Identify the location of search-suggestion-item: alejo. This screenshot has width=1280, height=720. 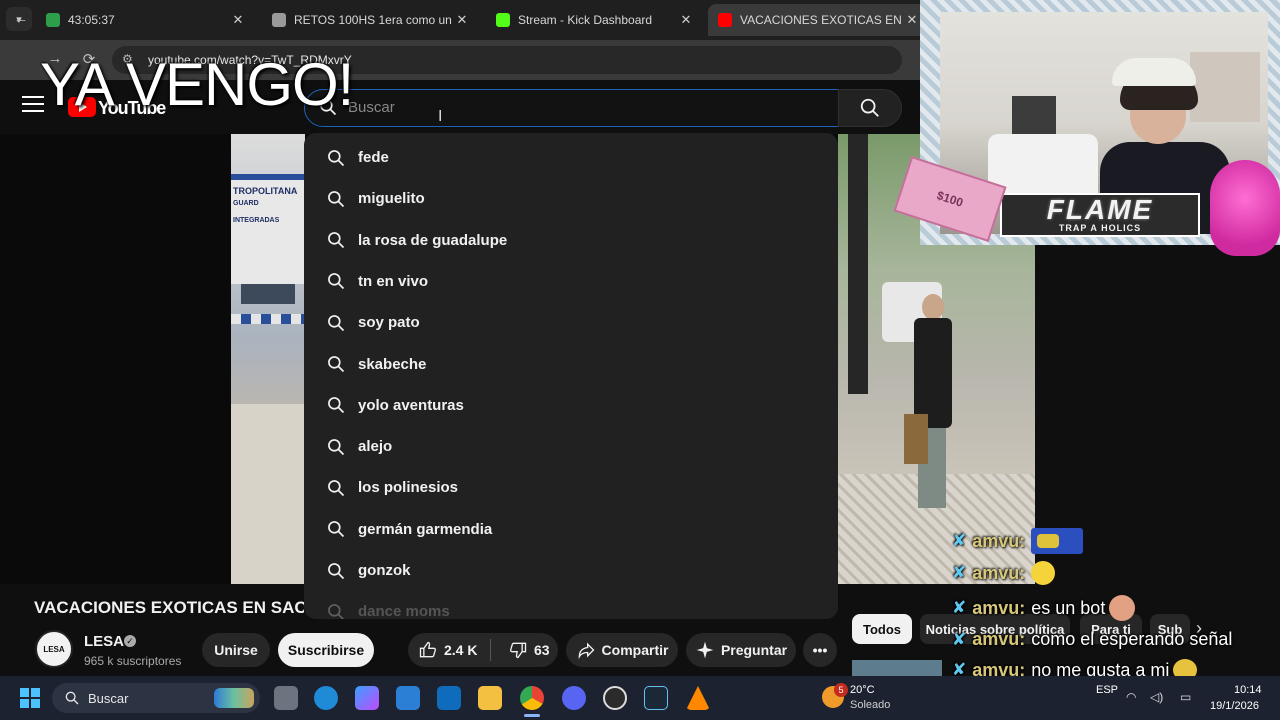
(571, 446).